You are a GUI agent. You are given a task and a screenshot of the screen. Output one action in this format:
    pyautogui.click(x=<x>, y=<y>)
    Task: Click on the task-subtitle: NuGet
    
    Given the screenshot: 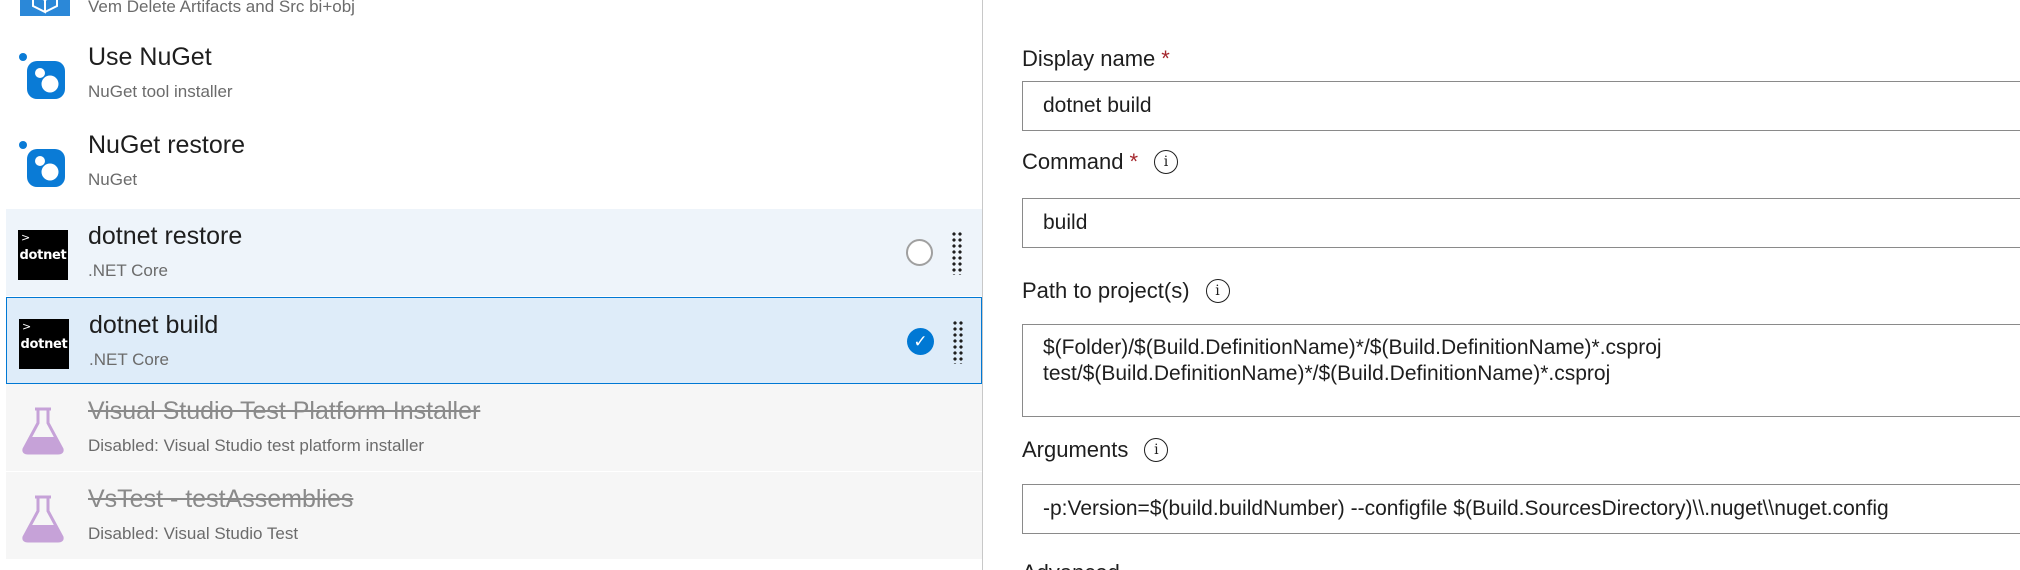 What is the action you would take?
    pyautogui.click(x=113, y=179)
    